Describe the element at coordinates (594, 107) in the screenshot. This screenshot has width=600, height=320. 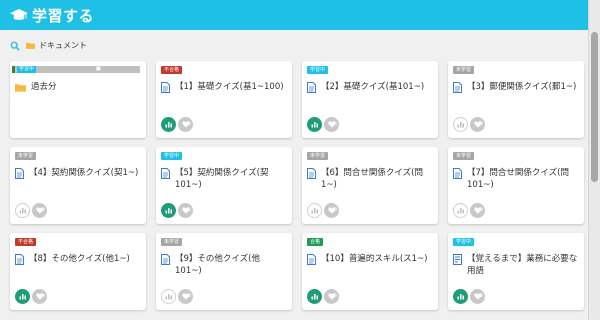
I see `scrollbar-thumb` at that location.